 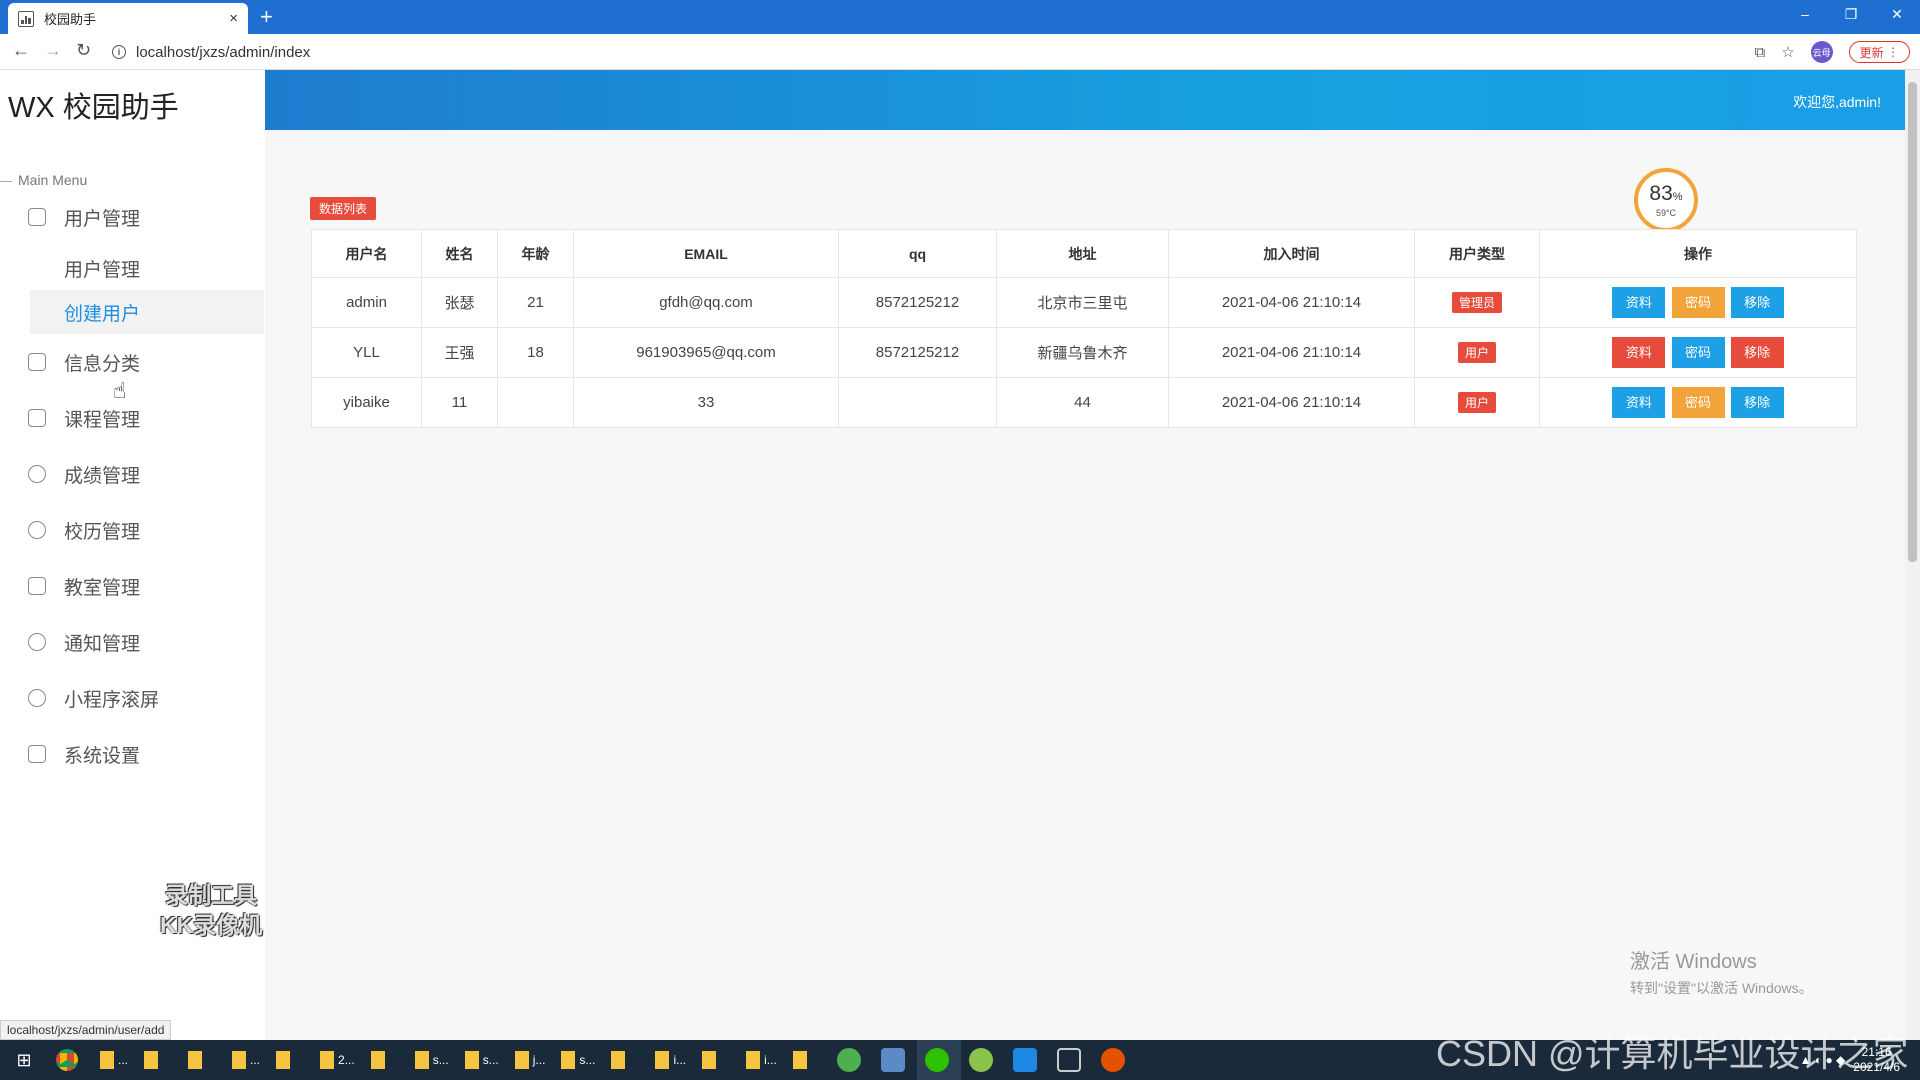 I want to click on gauge-value: 83, so click(x=1661, y=193).